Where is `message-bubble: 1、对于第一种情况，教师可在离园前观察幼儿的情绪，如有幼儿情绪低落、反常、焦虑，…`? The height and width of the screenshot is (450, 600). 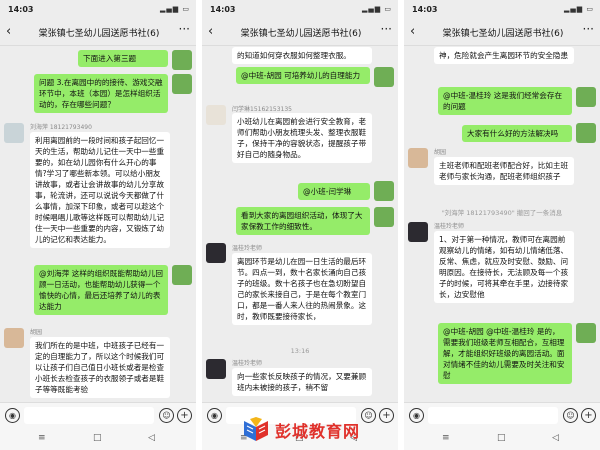 message-bubble: 1、对于第一种情况，教师可在离园前观察幼儿的情绪，如有幼儿情绪低落、反常、焦虑，… is located at coordinates (504, 267).